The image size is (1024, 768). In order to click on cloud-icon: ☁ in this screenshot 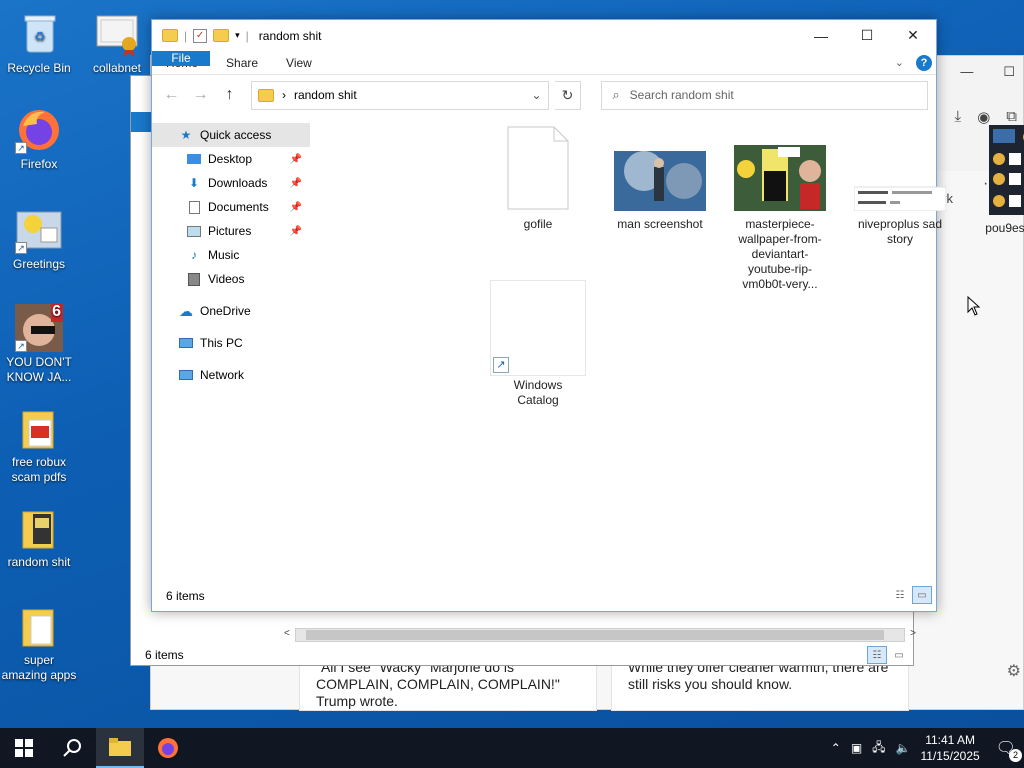, I will do `click(186, 310)`.